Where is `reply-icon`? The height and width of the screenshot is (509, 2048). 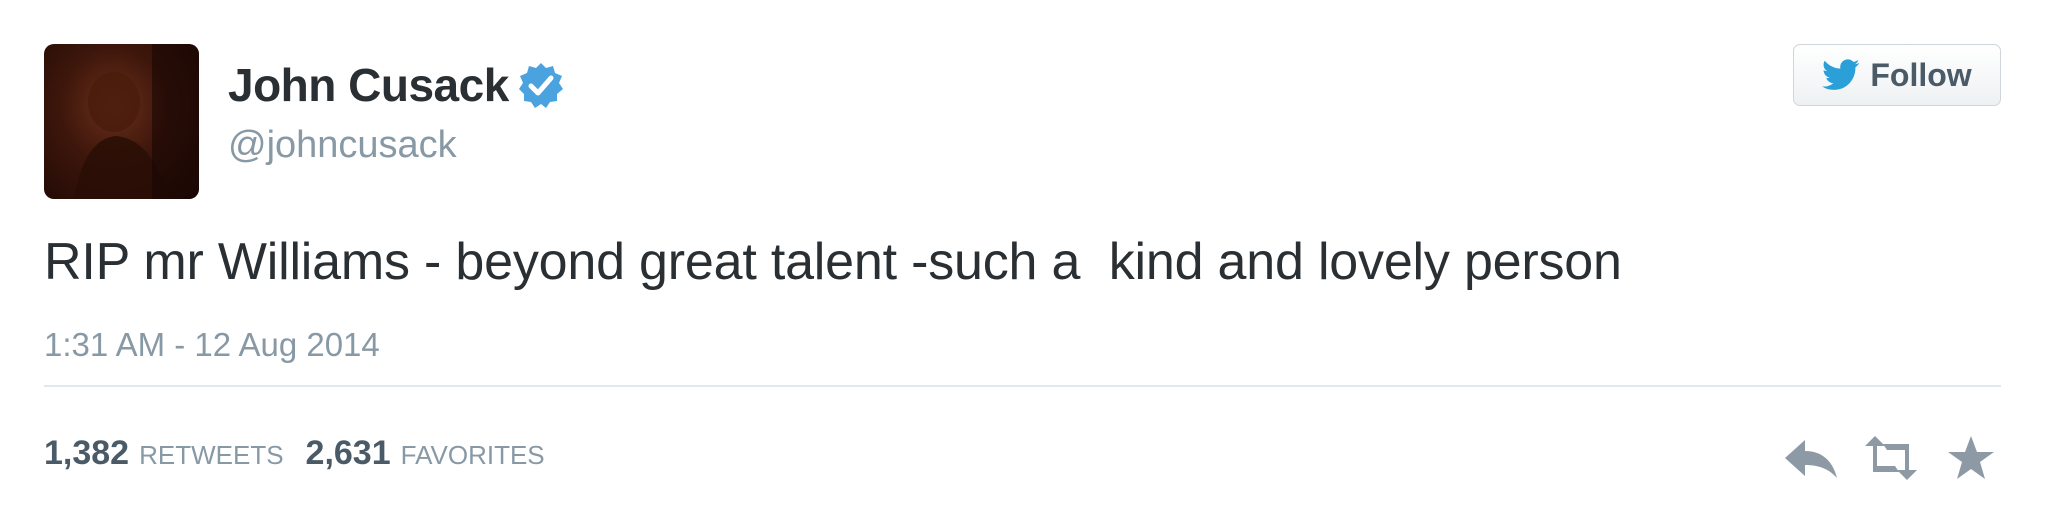 reply-icon is located at coordinates (1811, 459).